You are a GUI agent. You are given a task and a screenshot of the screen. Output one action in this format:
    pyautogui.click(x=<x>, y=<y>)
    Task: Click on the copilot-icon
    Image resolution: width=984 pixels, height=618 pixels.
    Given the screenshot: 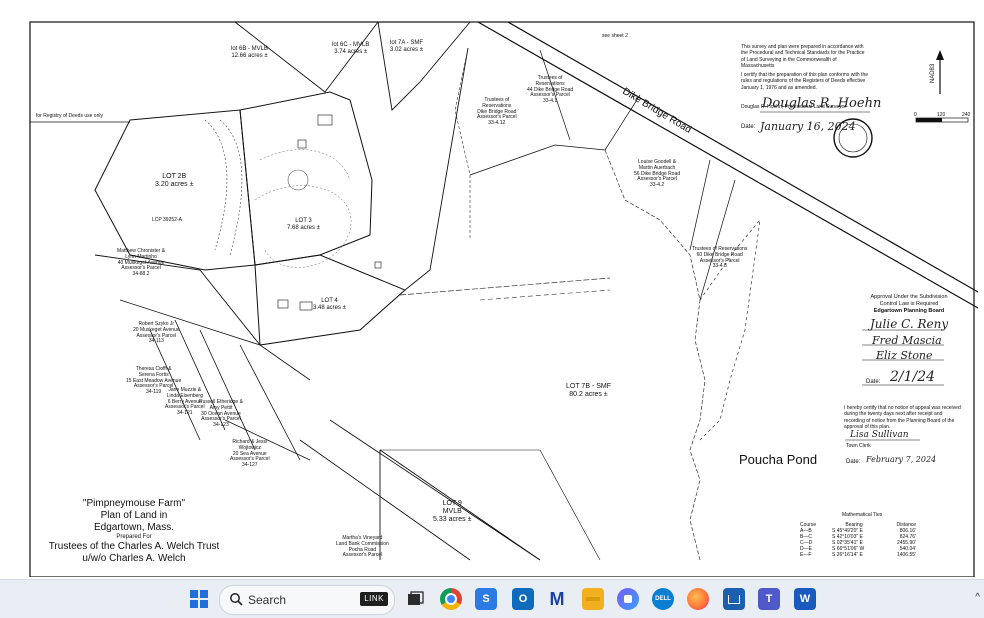 What is the action you would take?
    pyautogui.click(x=628, y=599)
    